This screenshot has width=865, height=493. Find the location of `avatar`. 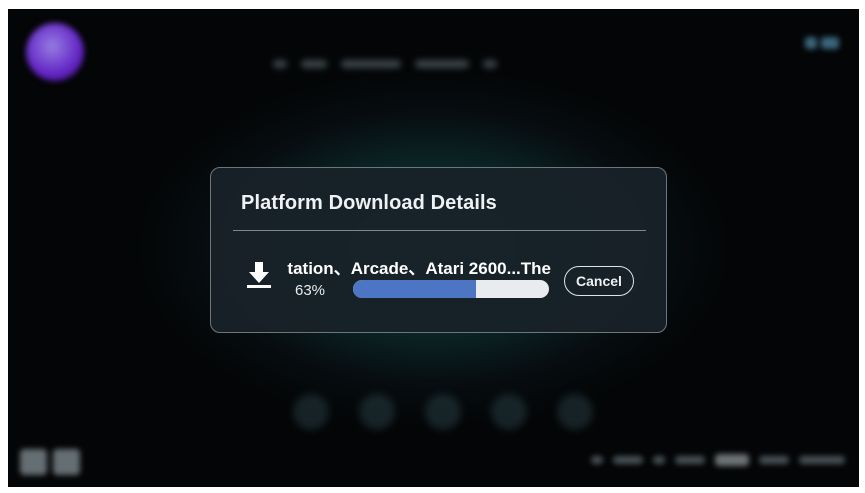

avatar is located at coordinates (55, 52).